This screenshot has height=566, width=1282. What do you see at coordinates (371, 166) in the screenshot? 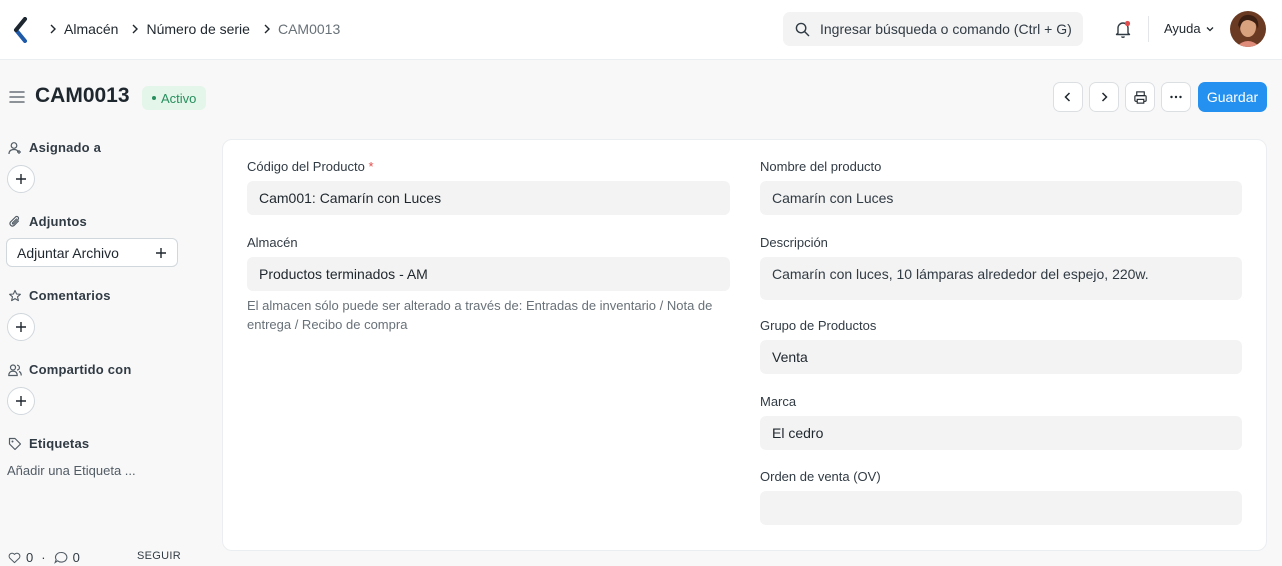
I see `required-indicator: *` at bounding box center [371, 166].